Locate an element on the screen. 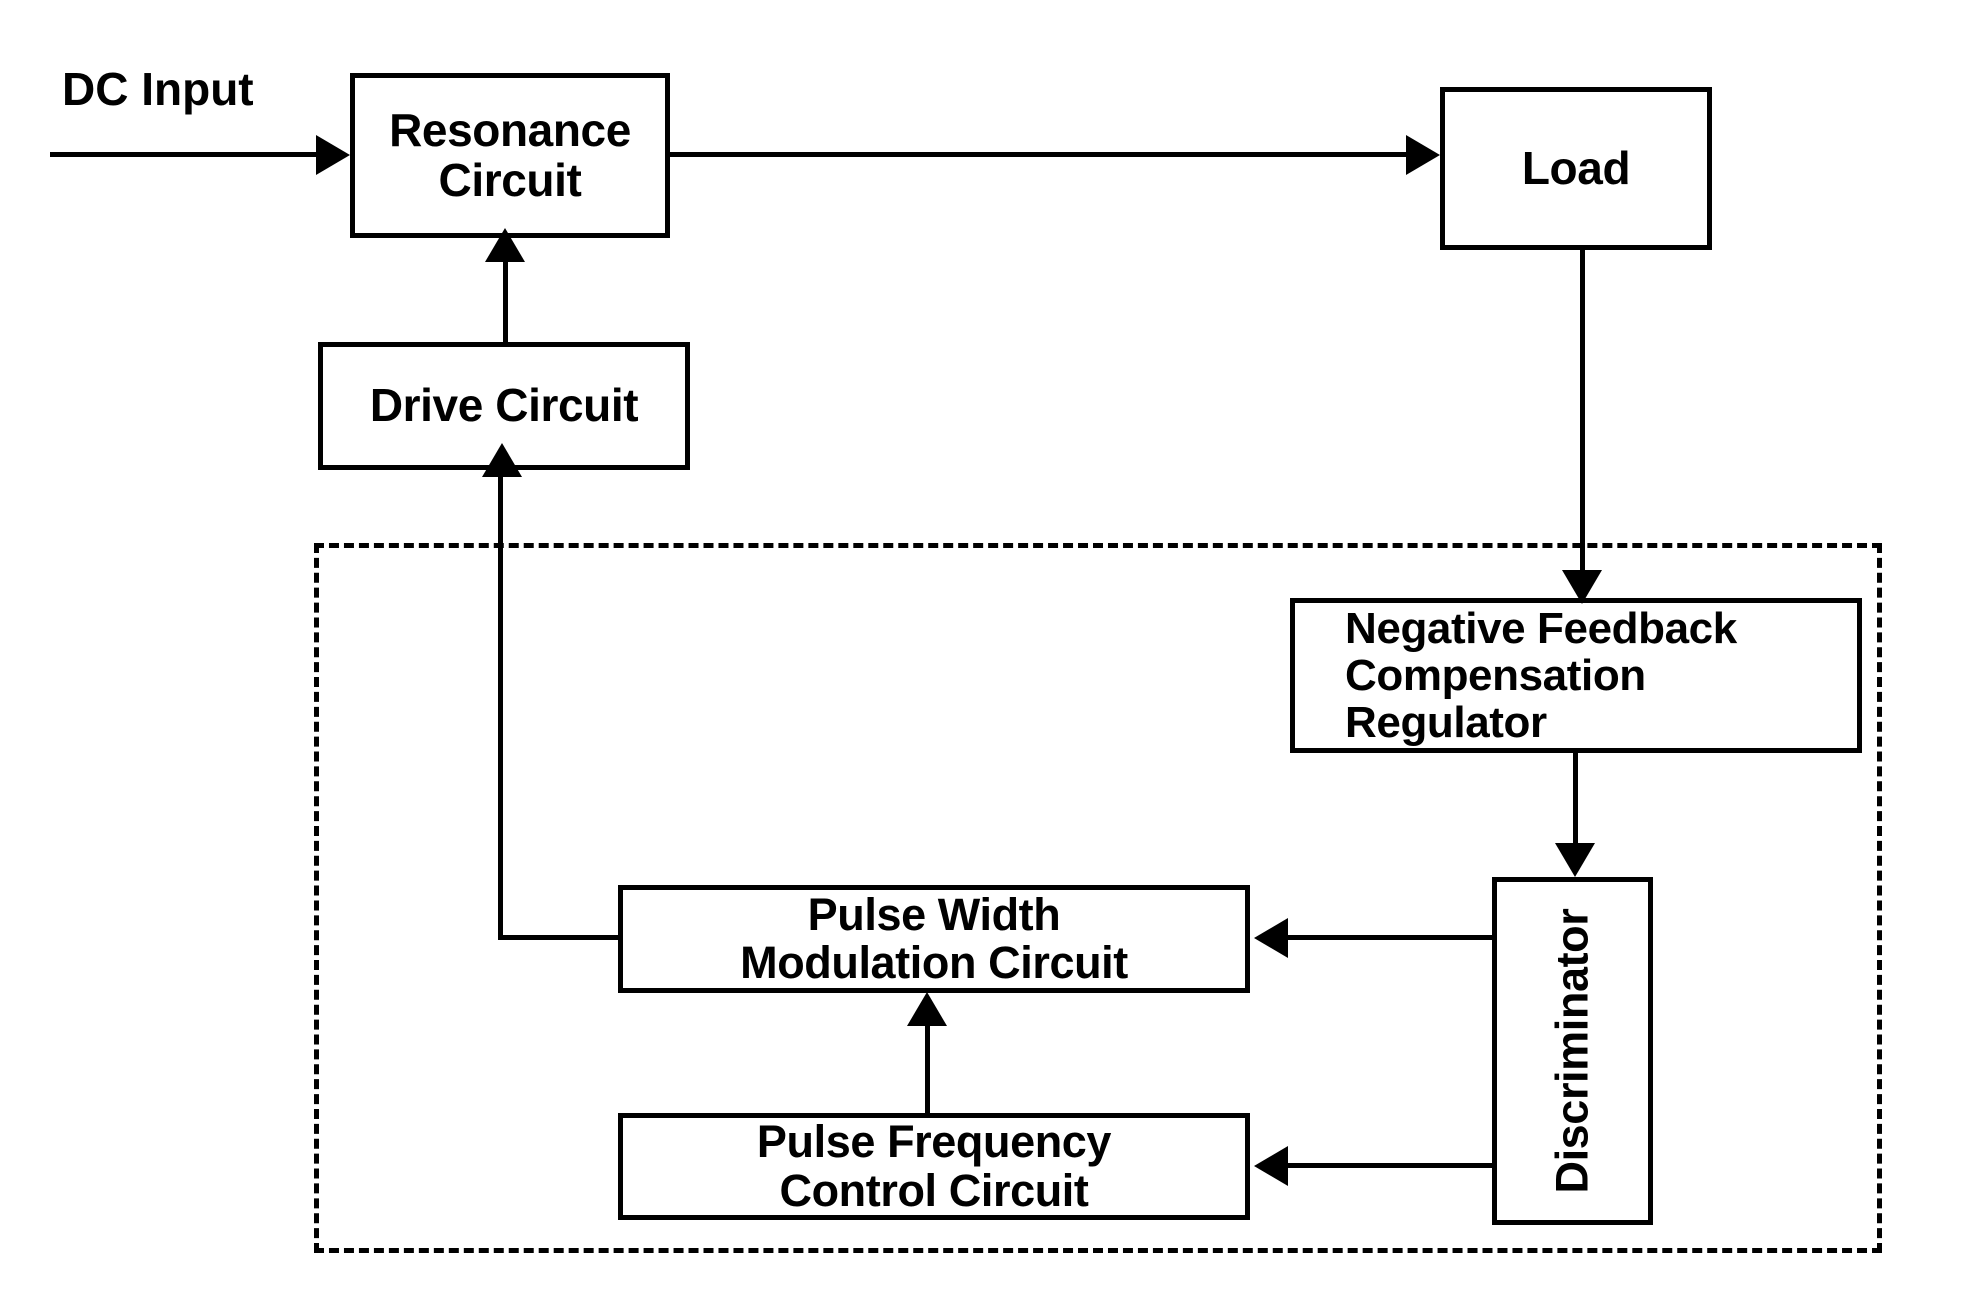 The image size is (1968, 1311). arrowhead-resonance-to-load is located at coordinates (1423, 155).